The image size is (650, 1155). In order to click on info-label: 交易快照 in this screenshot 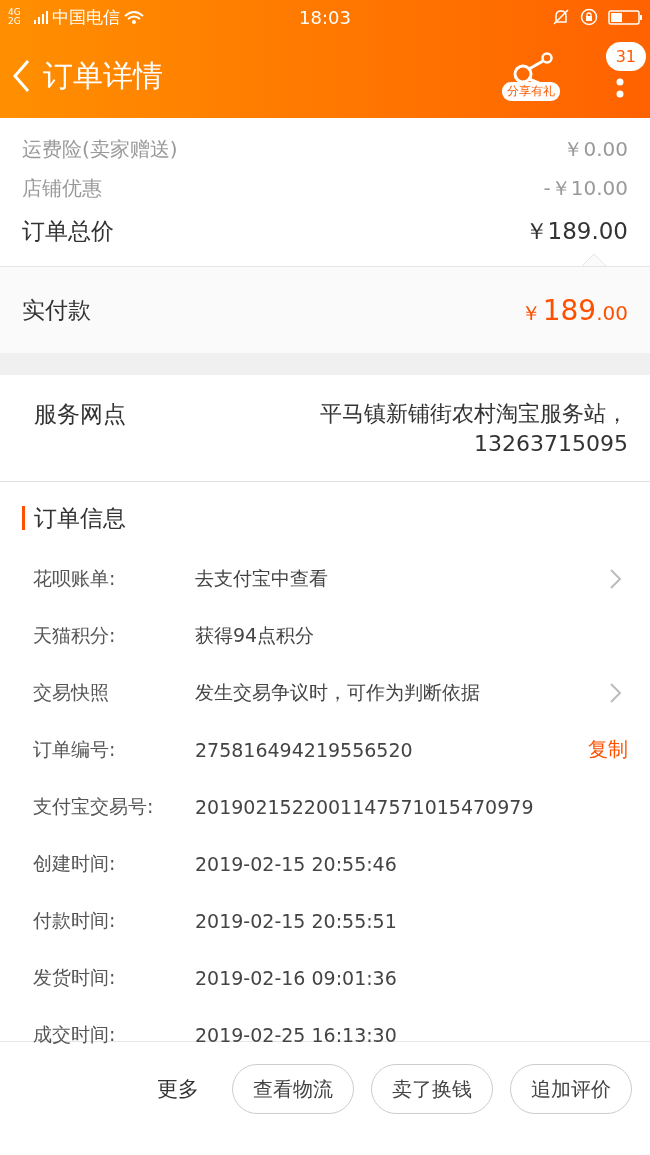, I will do `click(71, 692)`.